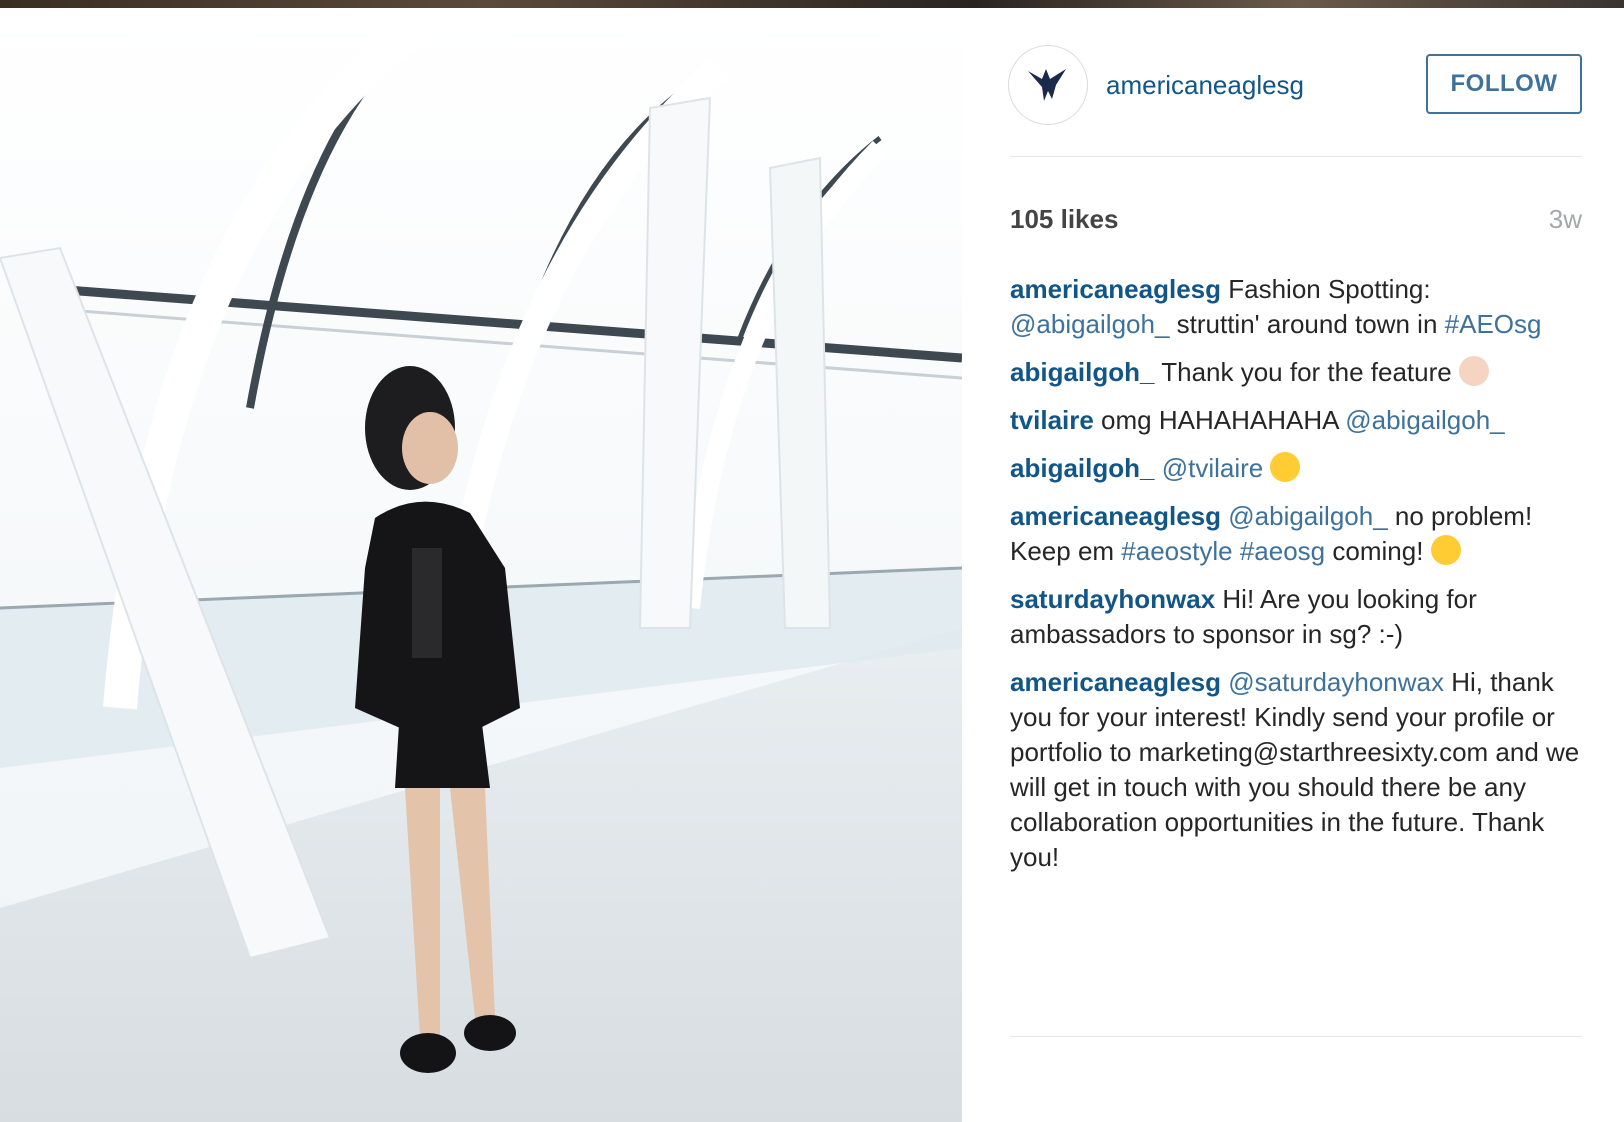 Image resolution: width=1624 pixels, height=1122 pixels. What do you see at coordinates (1493, 324) in the screenshot?
I see `hashtag-link: #AEOsg` at bounding box center [1493, 324].